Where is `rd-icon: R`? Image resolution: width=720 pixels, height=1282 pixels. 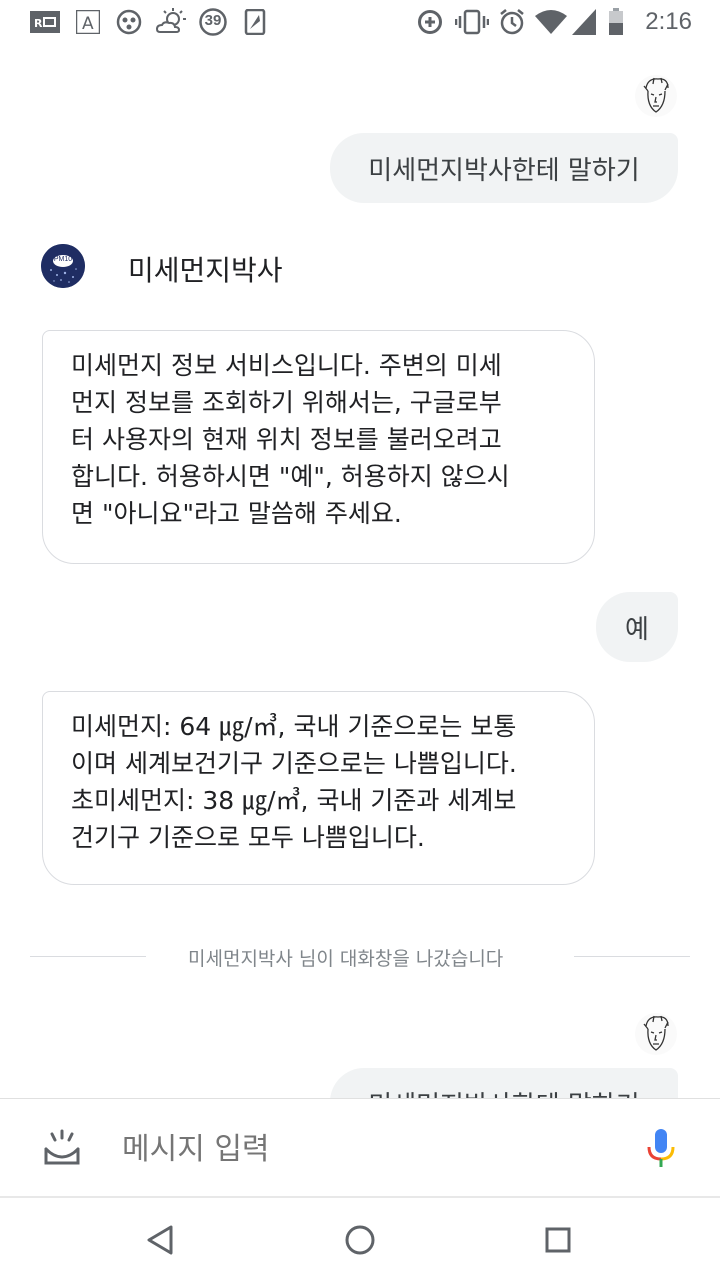 rd-icon: R is located at coordinates (45, 22).